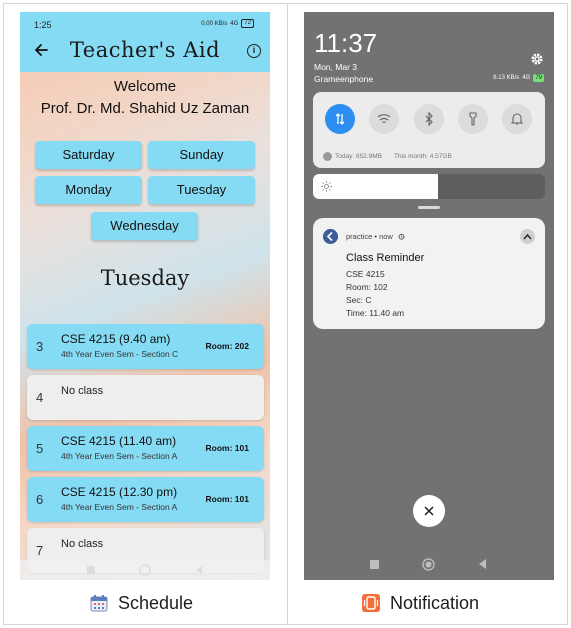 This screenshot has height=628, width=571. I want to click on notification-time: now, so click(386, 236).